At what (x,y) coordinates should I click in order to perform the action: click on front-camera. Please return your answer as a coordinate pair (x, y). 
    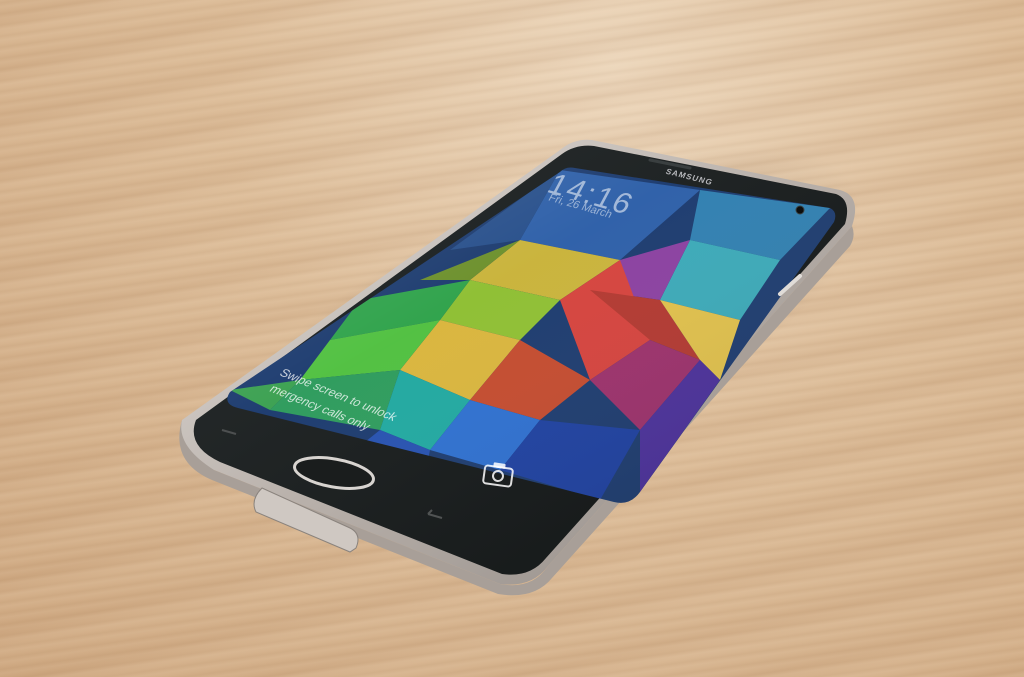
    Looking at the image, I should click on (800, 210).